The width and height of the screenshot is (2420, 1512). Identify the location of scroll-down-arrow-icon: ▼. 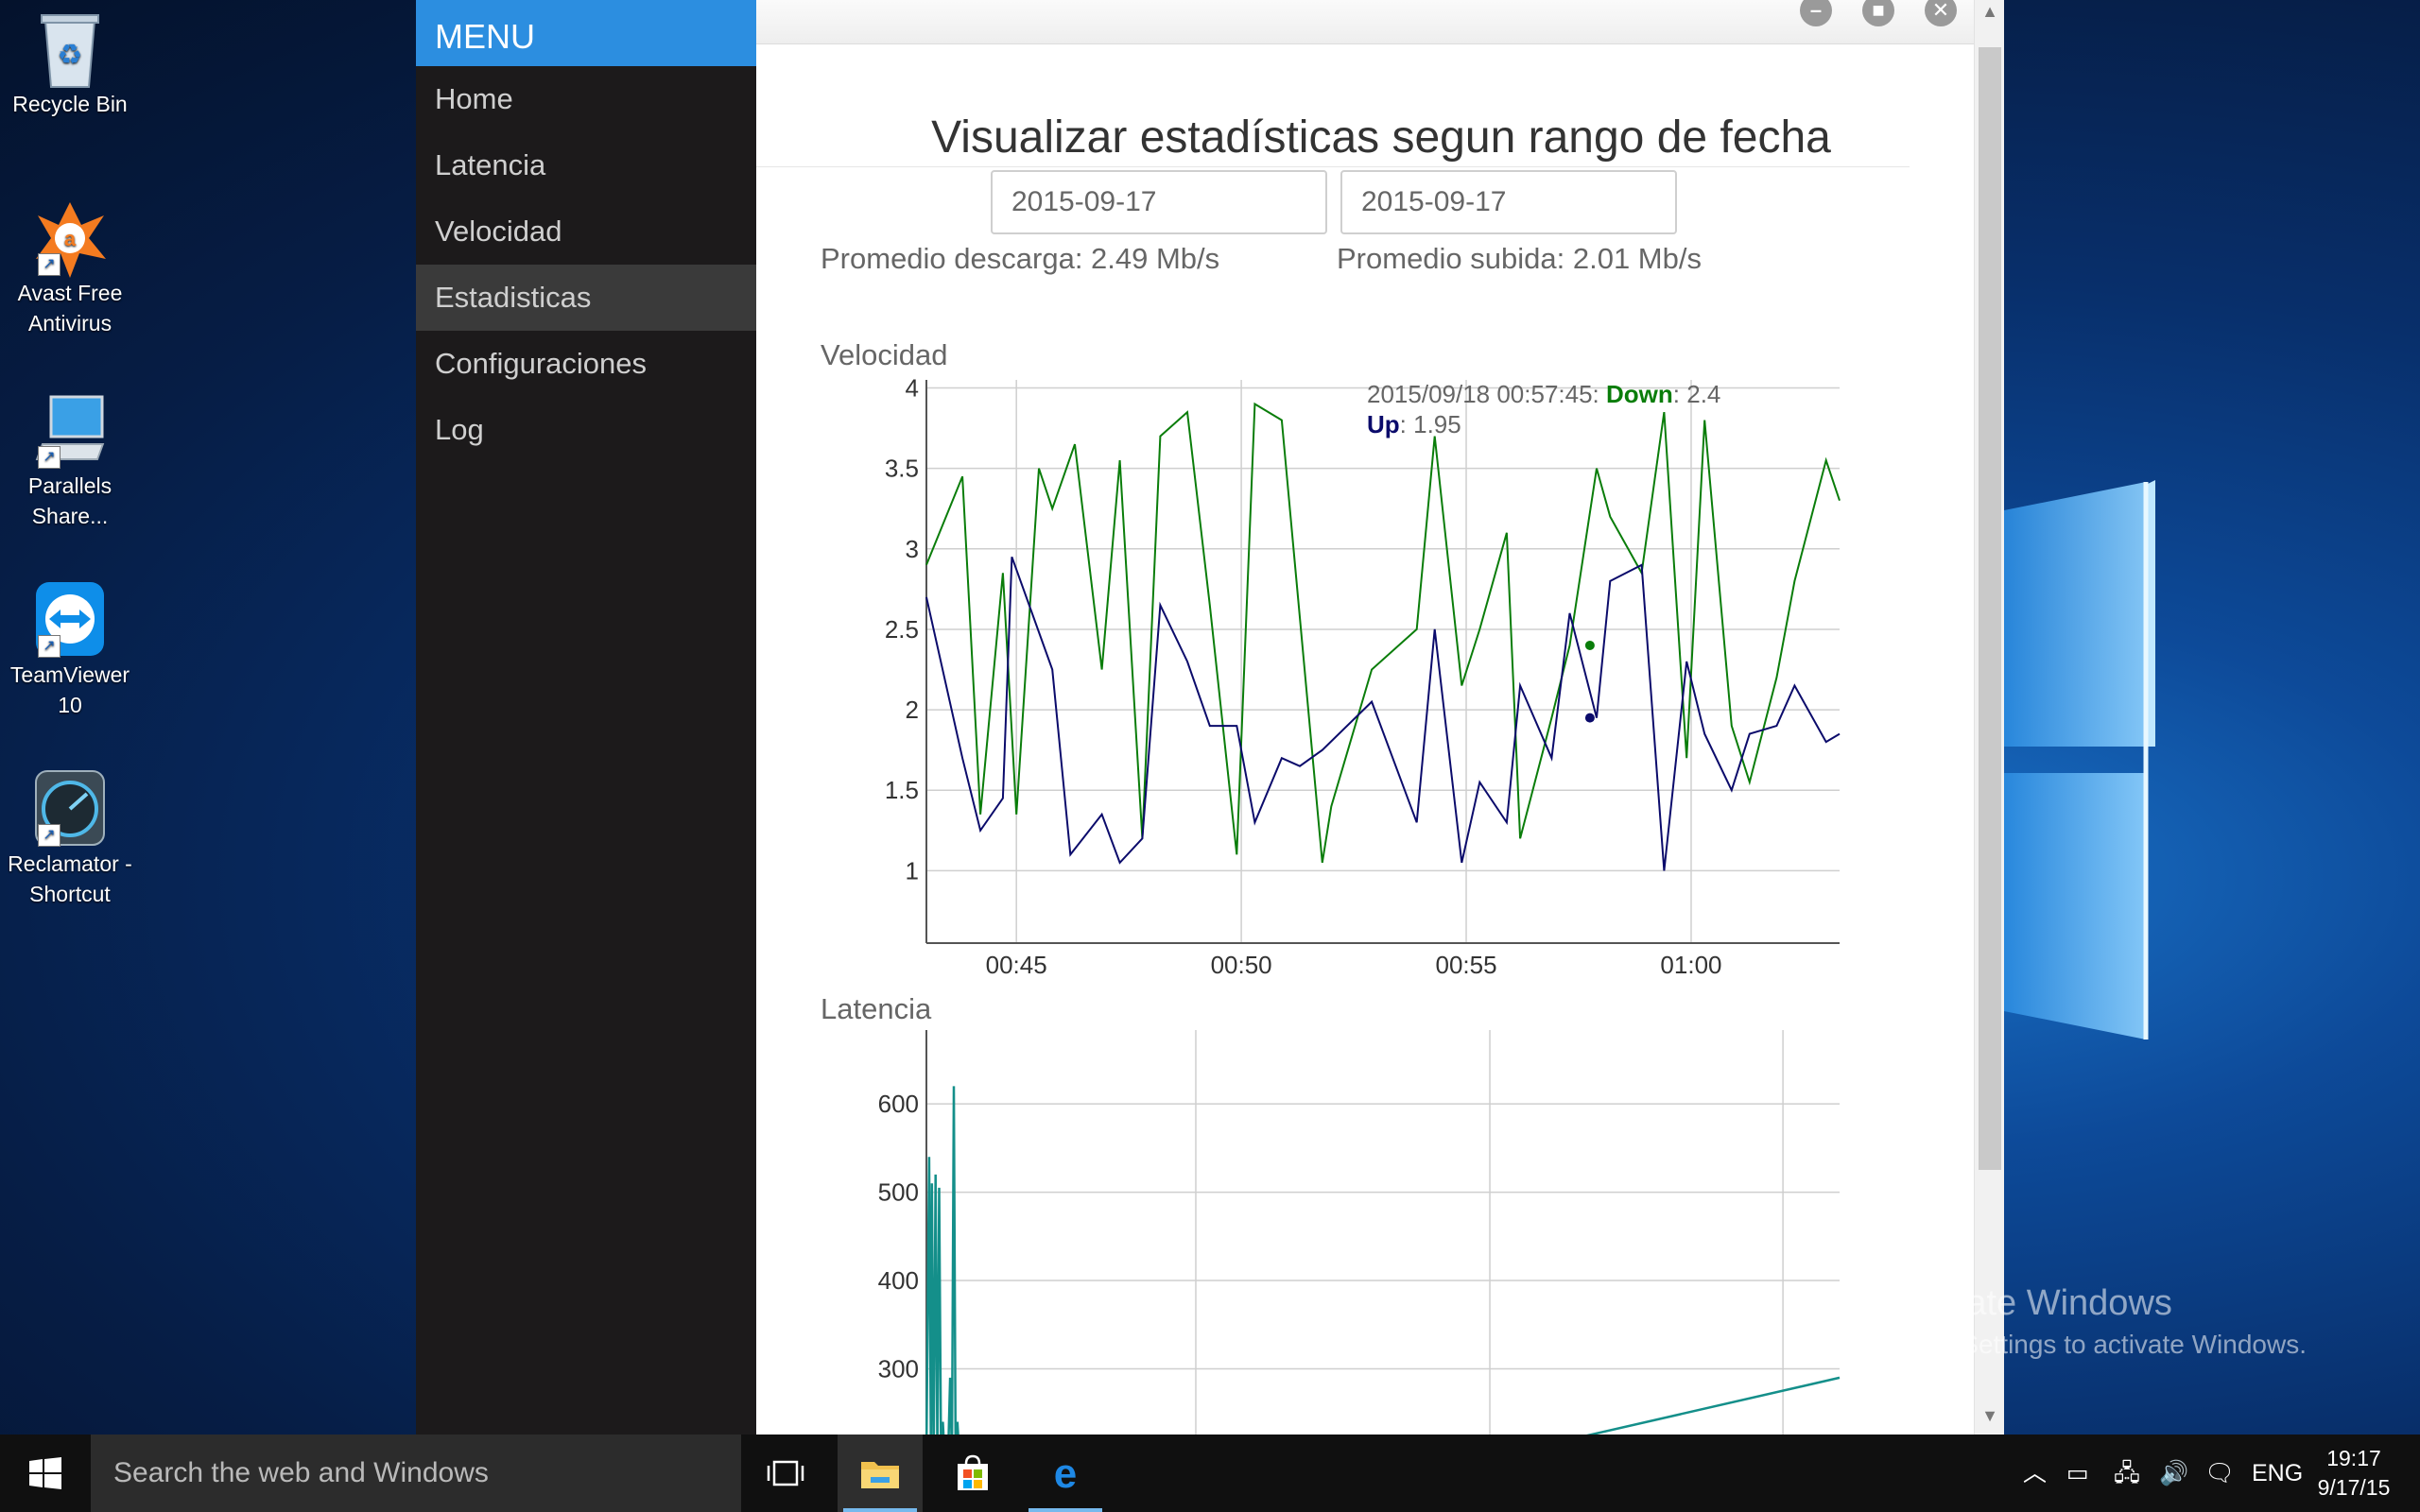
(1989, 1416).